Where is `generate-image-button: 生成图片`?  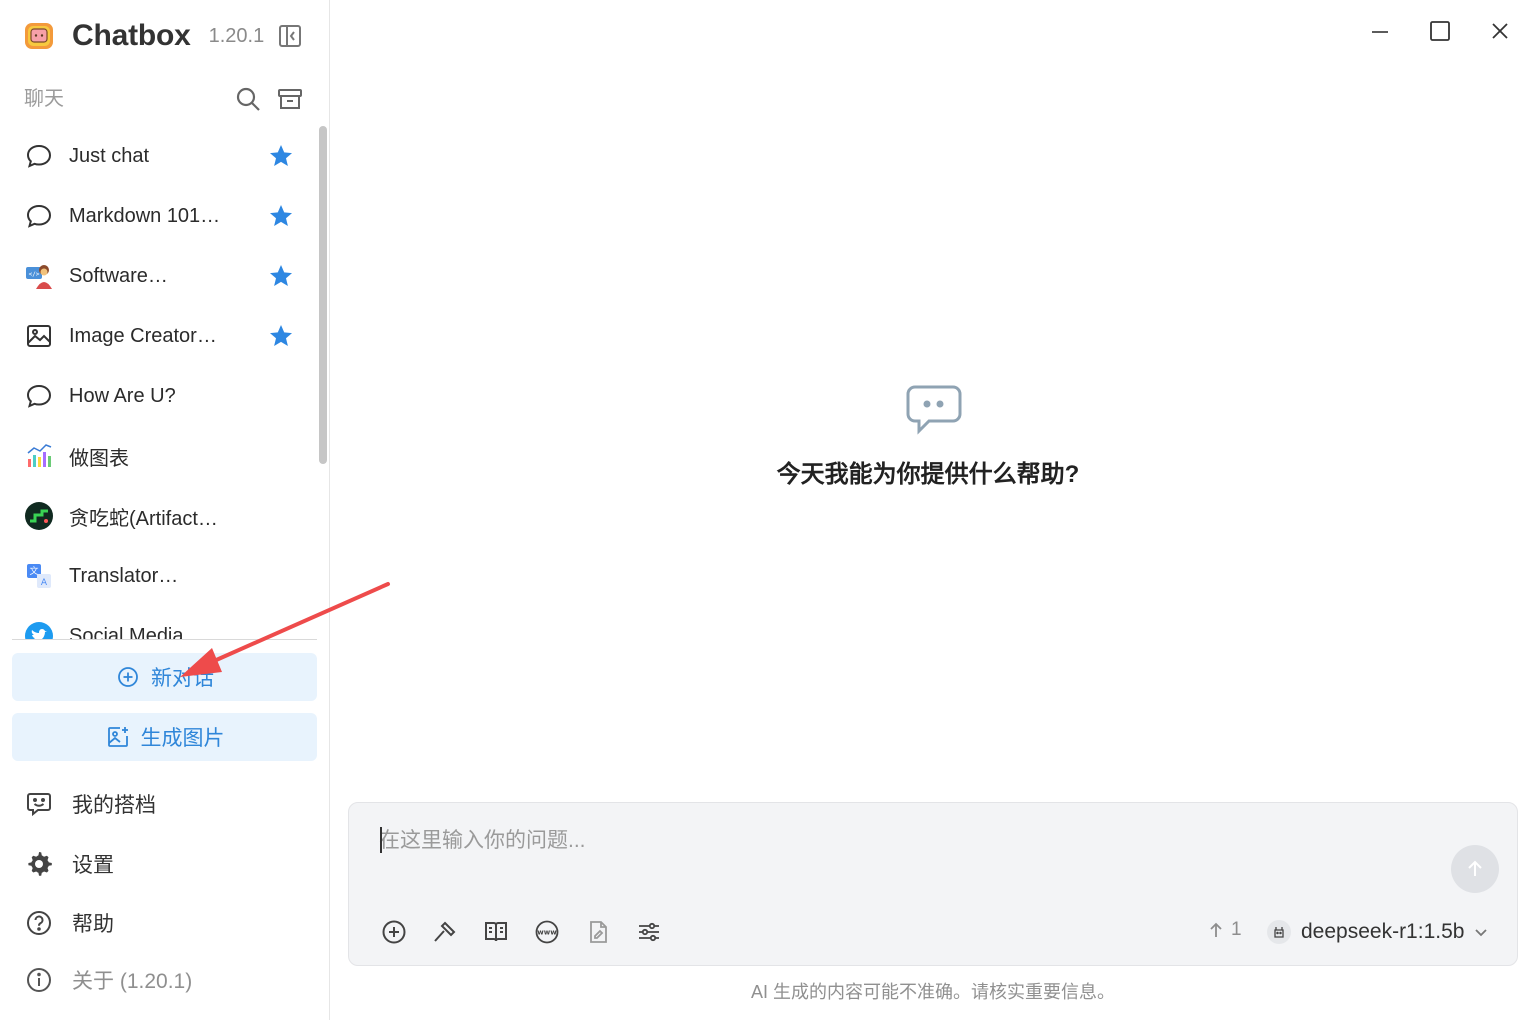
generate-image-button: 生成图片 is located at coordinates (164, 737).